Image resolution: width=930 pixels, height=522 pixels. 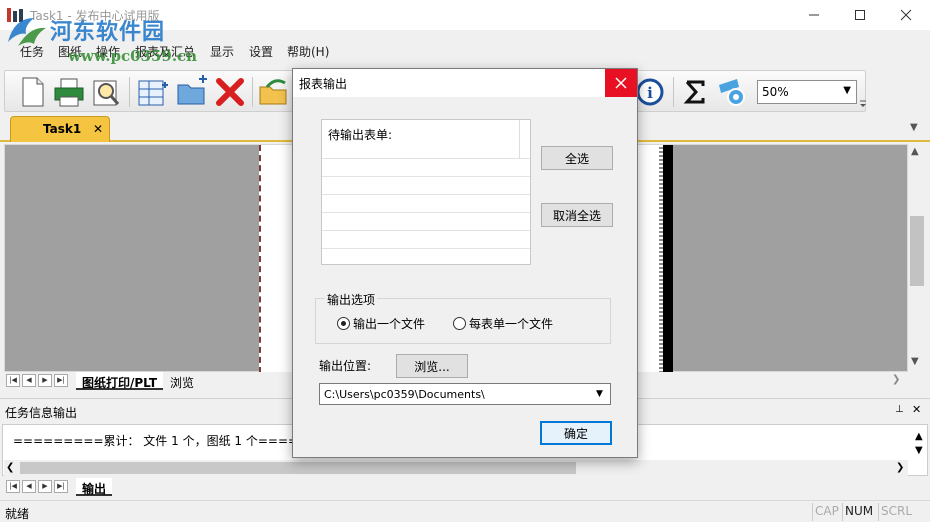 What do you see at coordinates (576, 433) in the screenshot?
I see `ok-button: 确定` at bounding box center [576, 433].